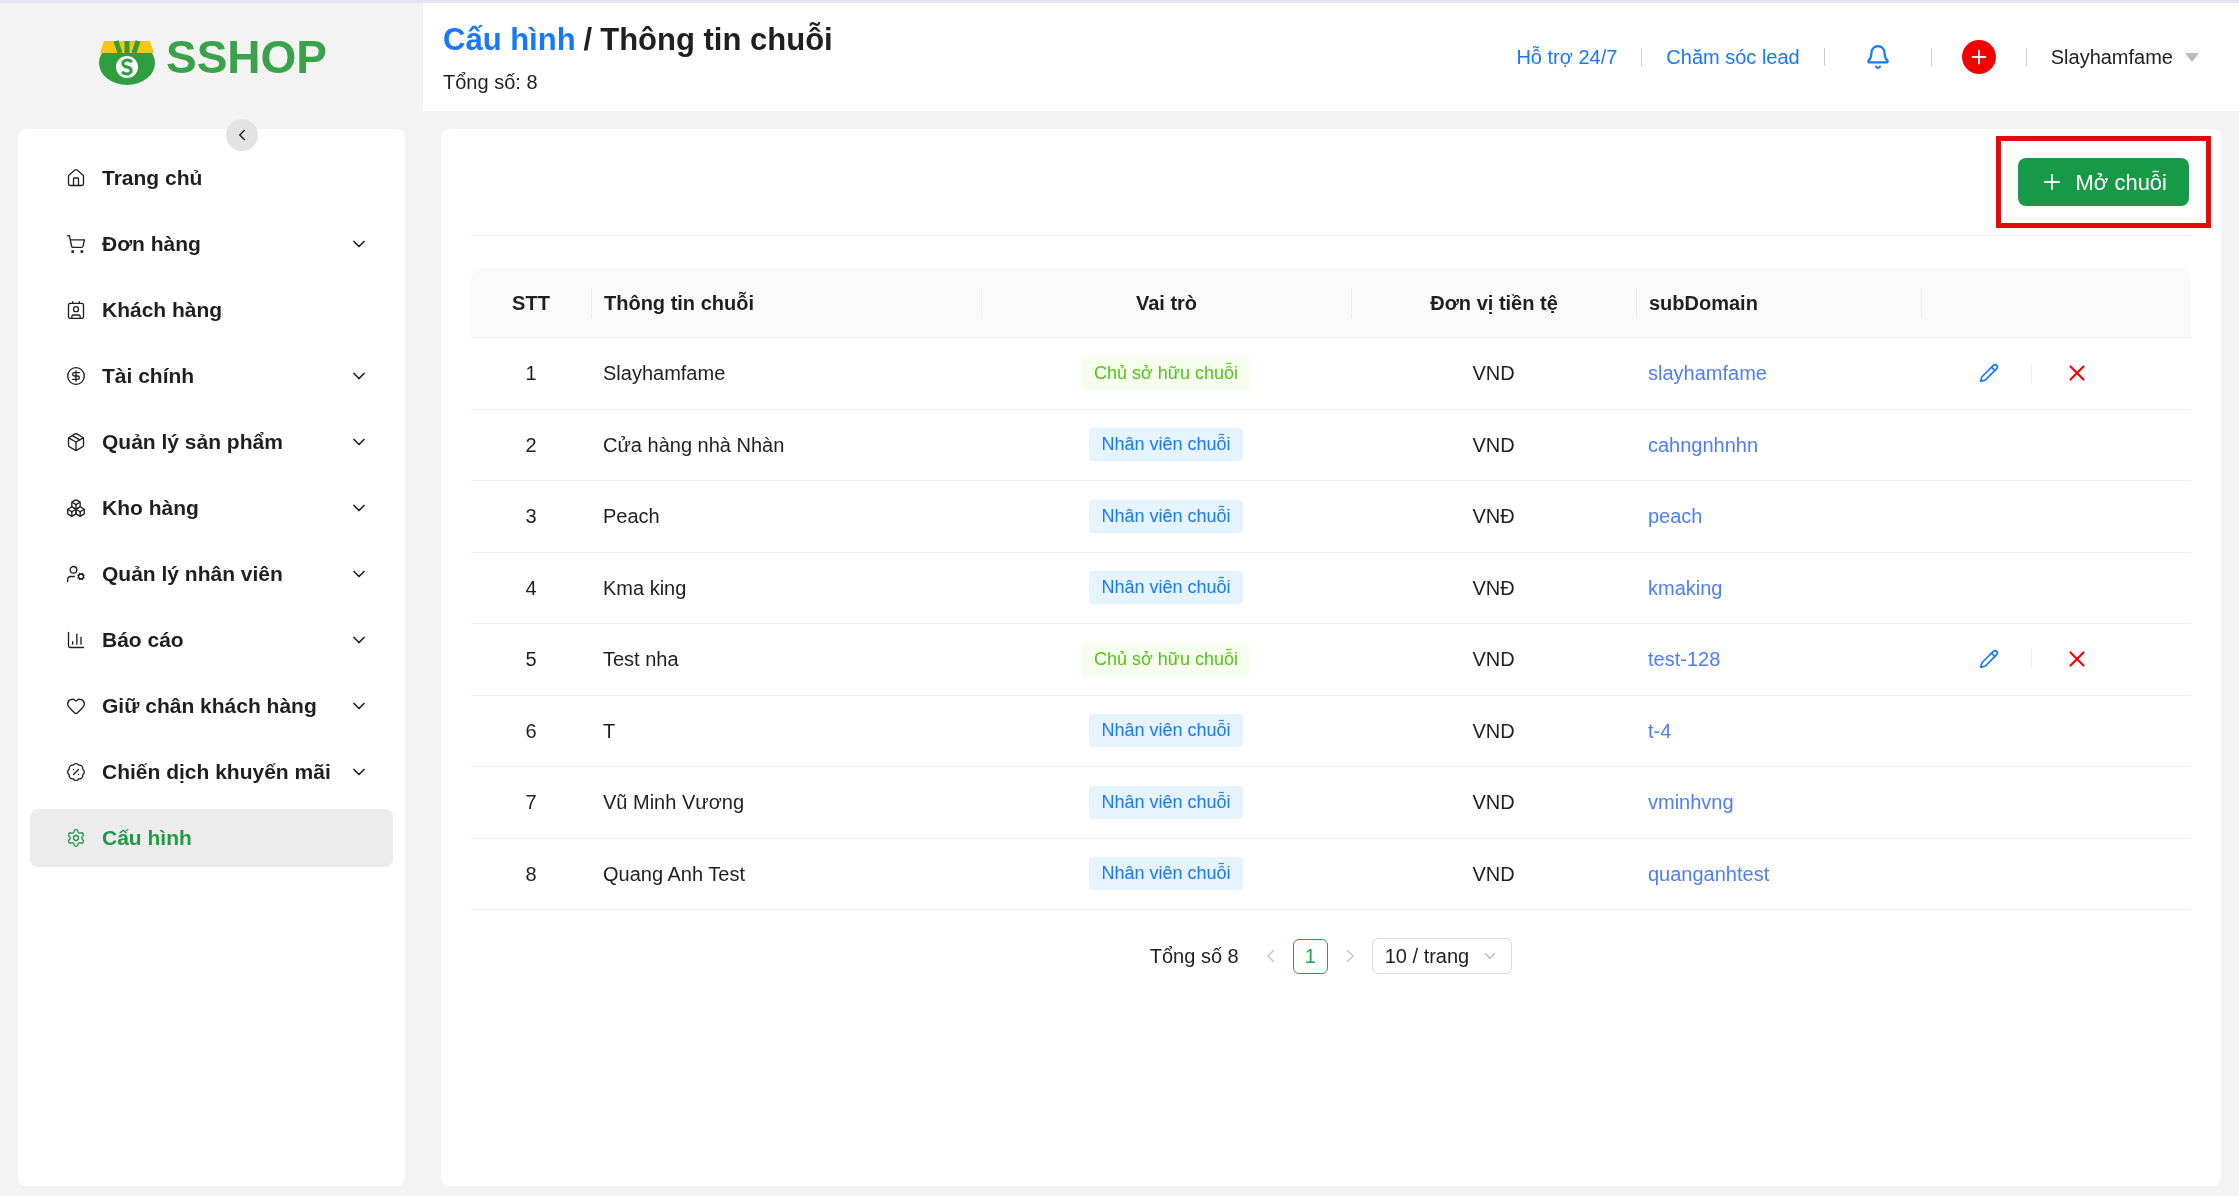  What do you see at coordinates (1778, 802) in the screenshot?
I see `subdomain-link: vminhvng` at bounding box center [1778, 802].